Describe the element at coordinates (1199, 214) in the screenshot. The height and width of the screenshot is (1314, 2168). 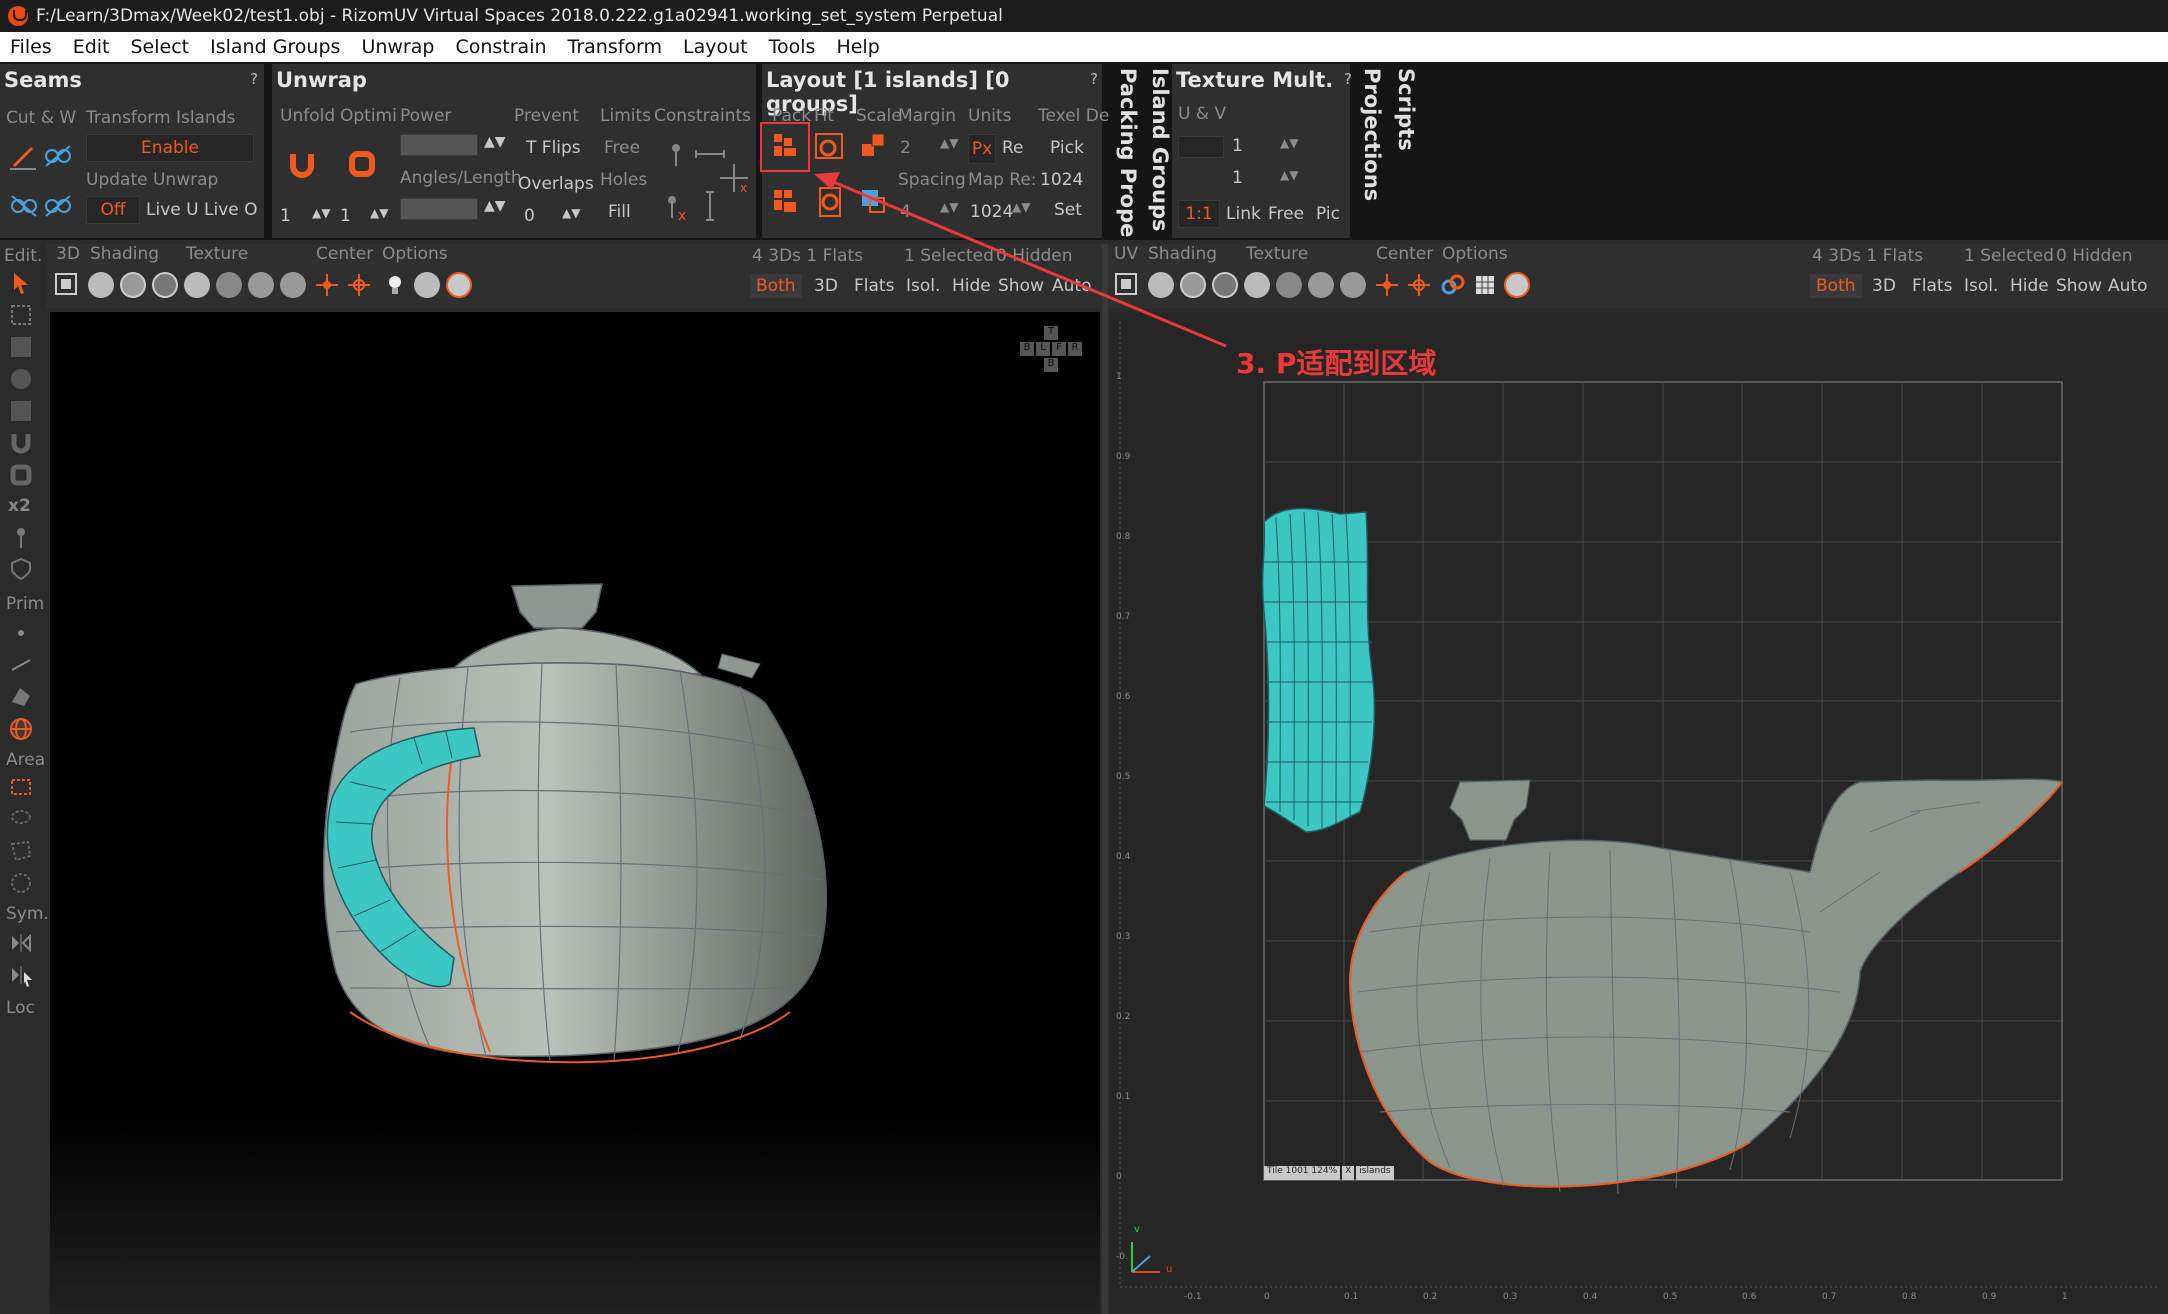
I see `one-to-one-button: 1:1` at that location.